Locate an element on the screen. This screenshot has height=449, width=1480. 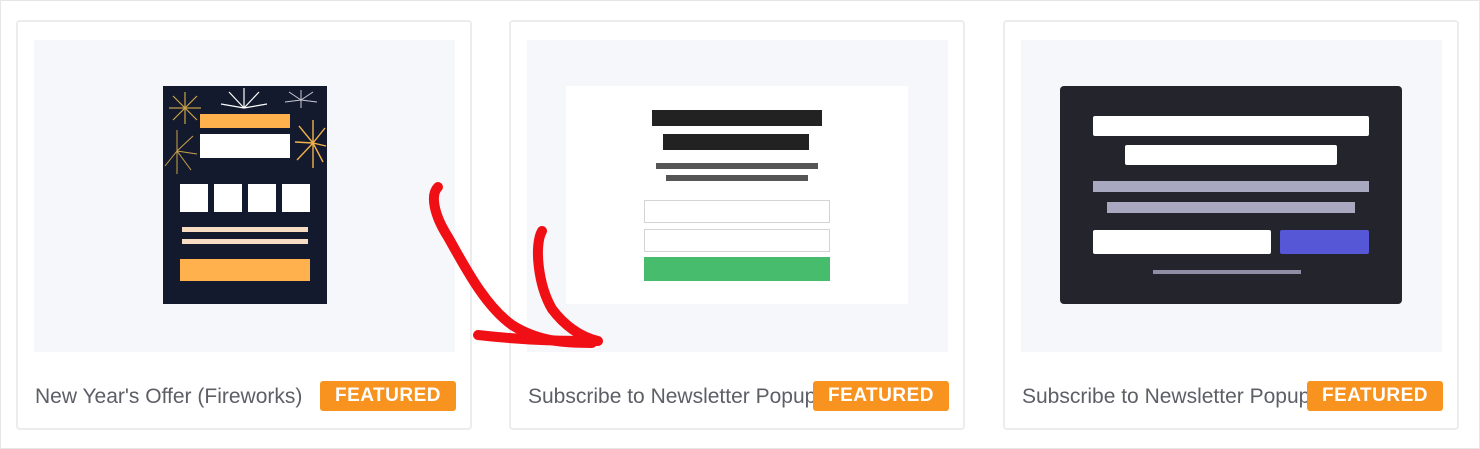
newsletter-popup-preview-light is located at coordinates (737, 195).